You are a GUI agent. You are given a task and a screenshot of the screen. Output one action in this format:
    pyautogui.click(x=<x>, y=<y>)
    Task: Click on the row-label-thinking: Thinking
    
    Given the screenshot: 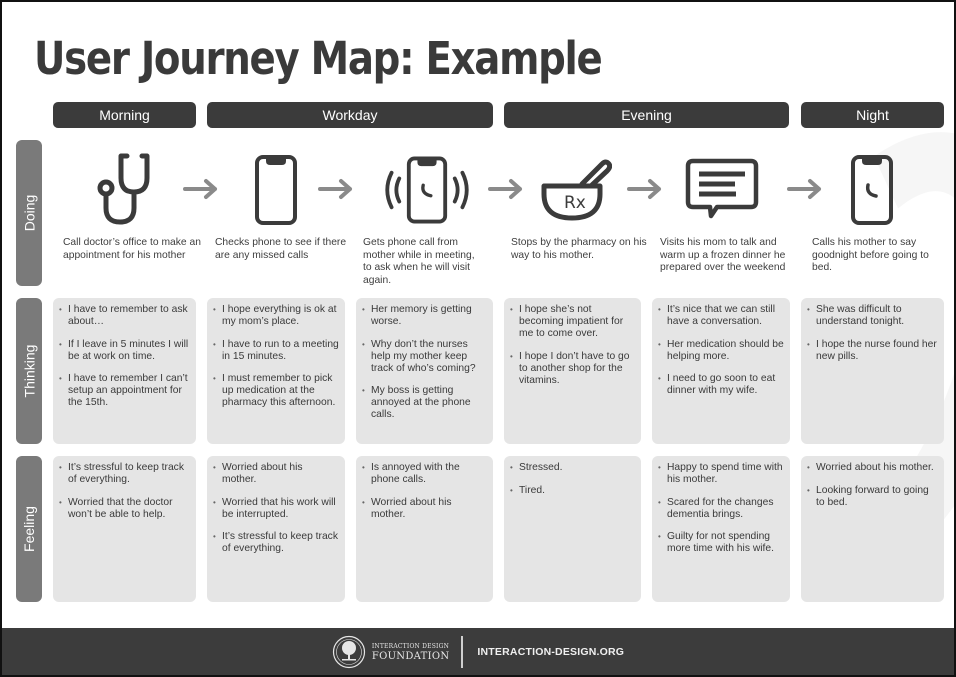 What is the action you would take?
    pyautogui.click(x=29, y=371)
    